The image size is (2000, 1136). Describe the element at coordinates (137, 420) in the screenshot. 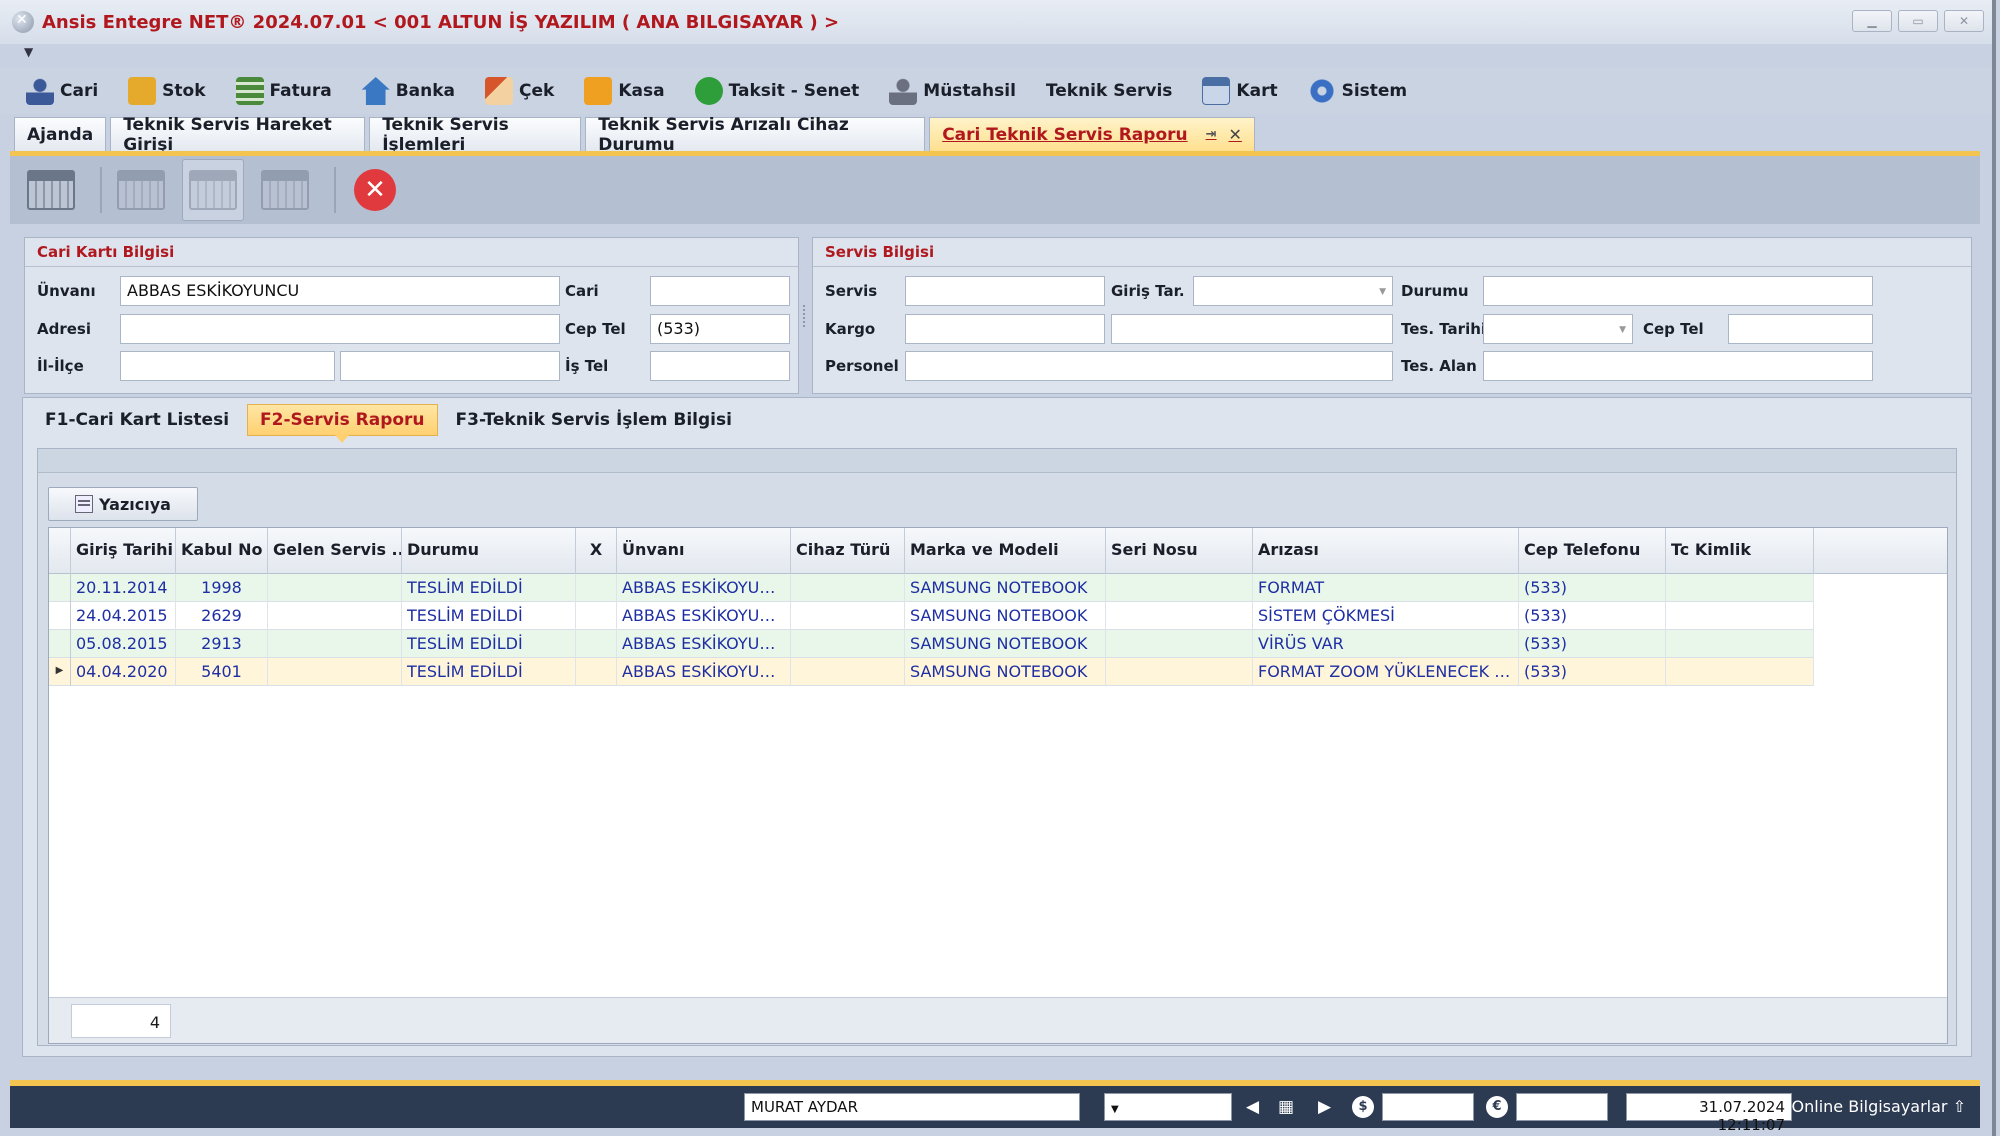

I see `tab-f1-cari-kart-listesi: F1-Cari Kart Listesi` at that location.